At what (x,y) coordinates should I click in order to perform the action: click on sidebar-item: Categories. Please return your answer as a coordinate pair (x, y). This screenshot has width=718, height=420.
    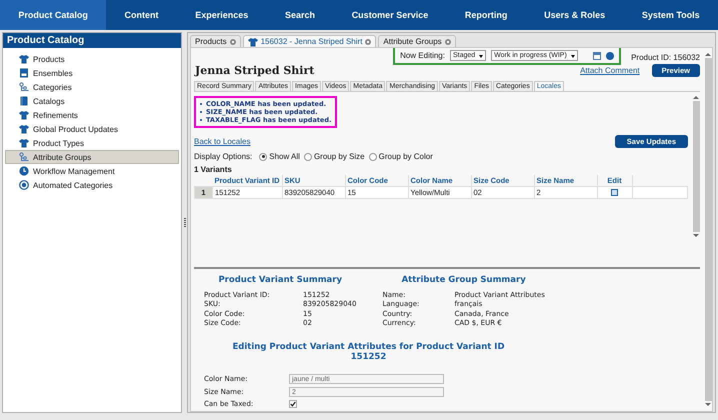
    Looking at the image, I should click on (92, 87).